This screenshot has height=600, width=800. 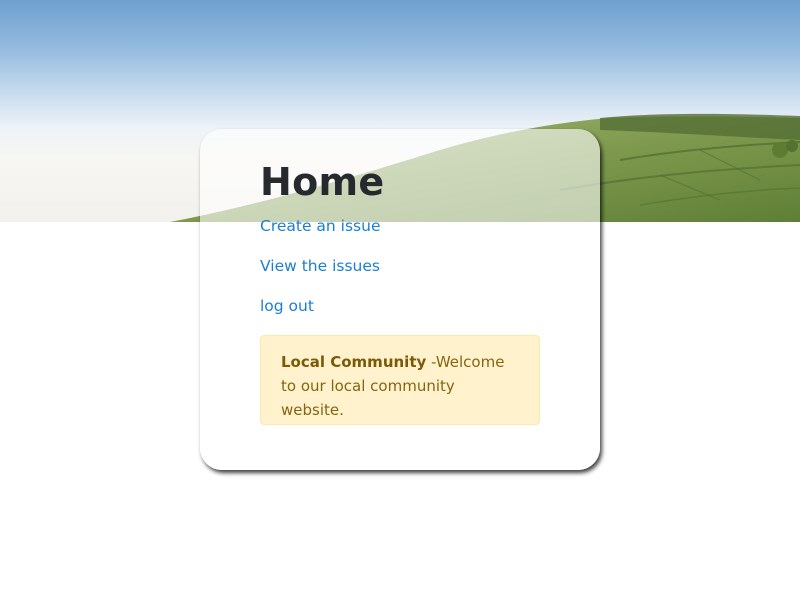 What do you see at coordinates (322, 182) in the screenshot?
I see `page-title: Home` at bounding box center [322, 182].